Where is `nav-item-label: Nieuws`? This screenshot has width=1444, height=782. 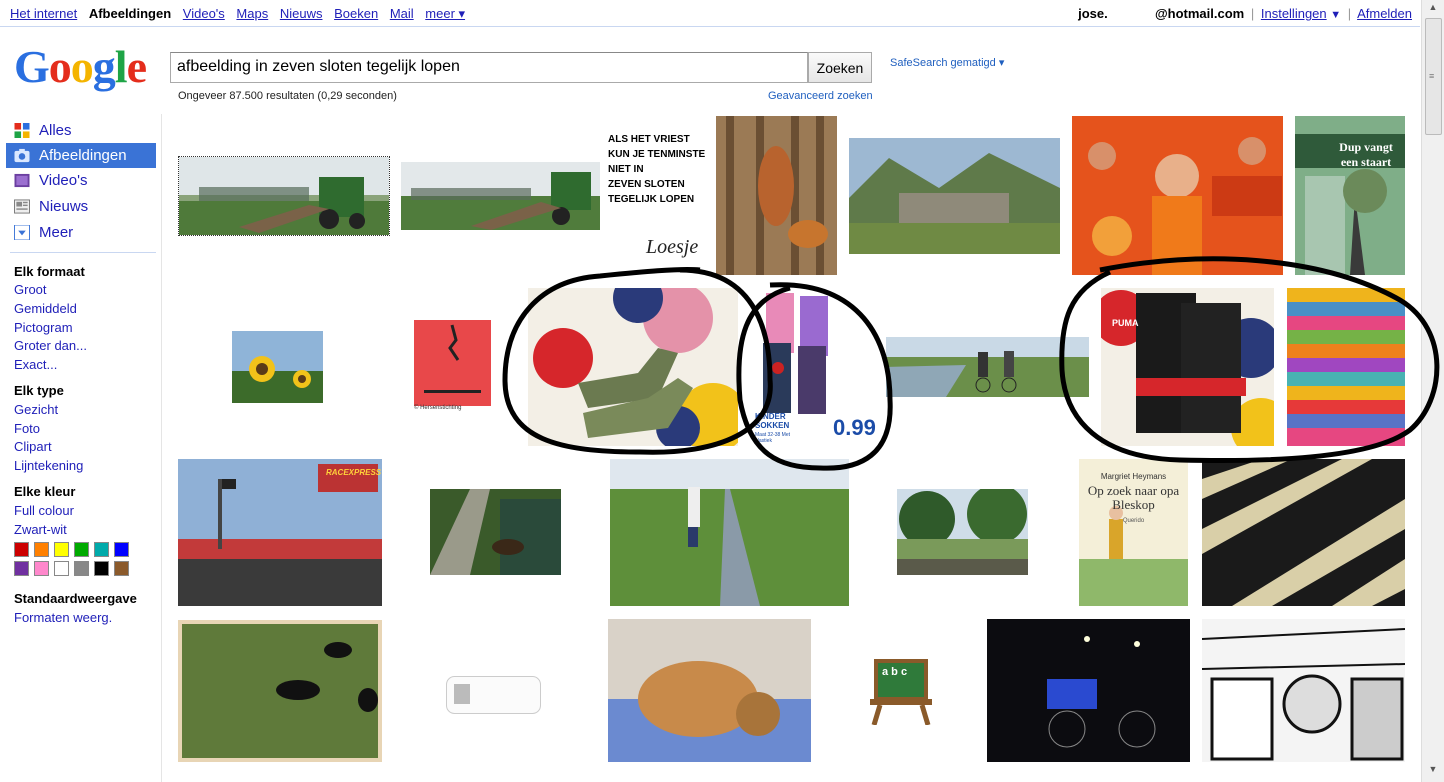 nav-item-label: Nieuws is located at coordinates (64, 206).